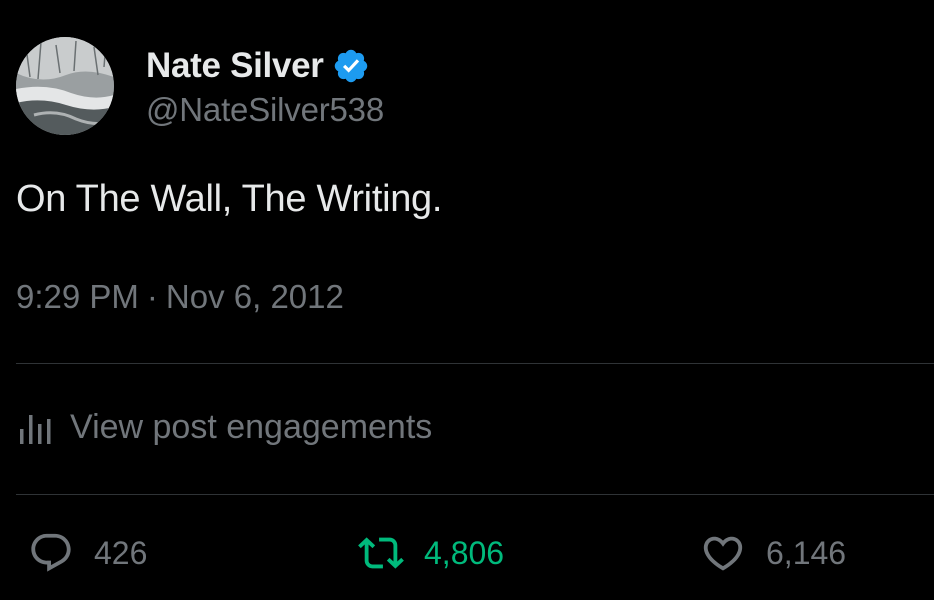  Describe the element at coordinates (35, 429) in the screenshot. I see `analytics-bars-icon` at that location.